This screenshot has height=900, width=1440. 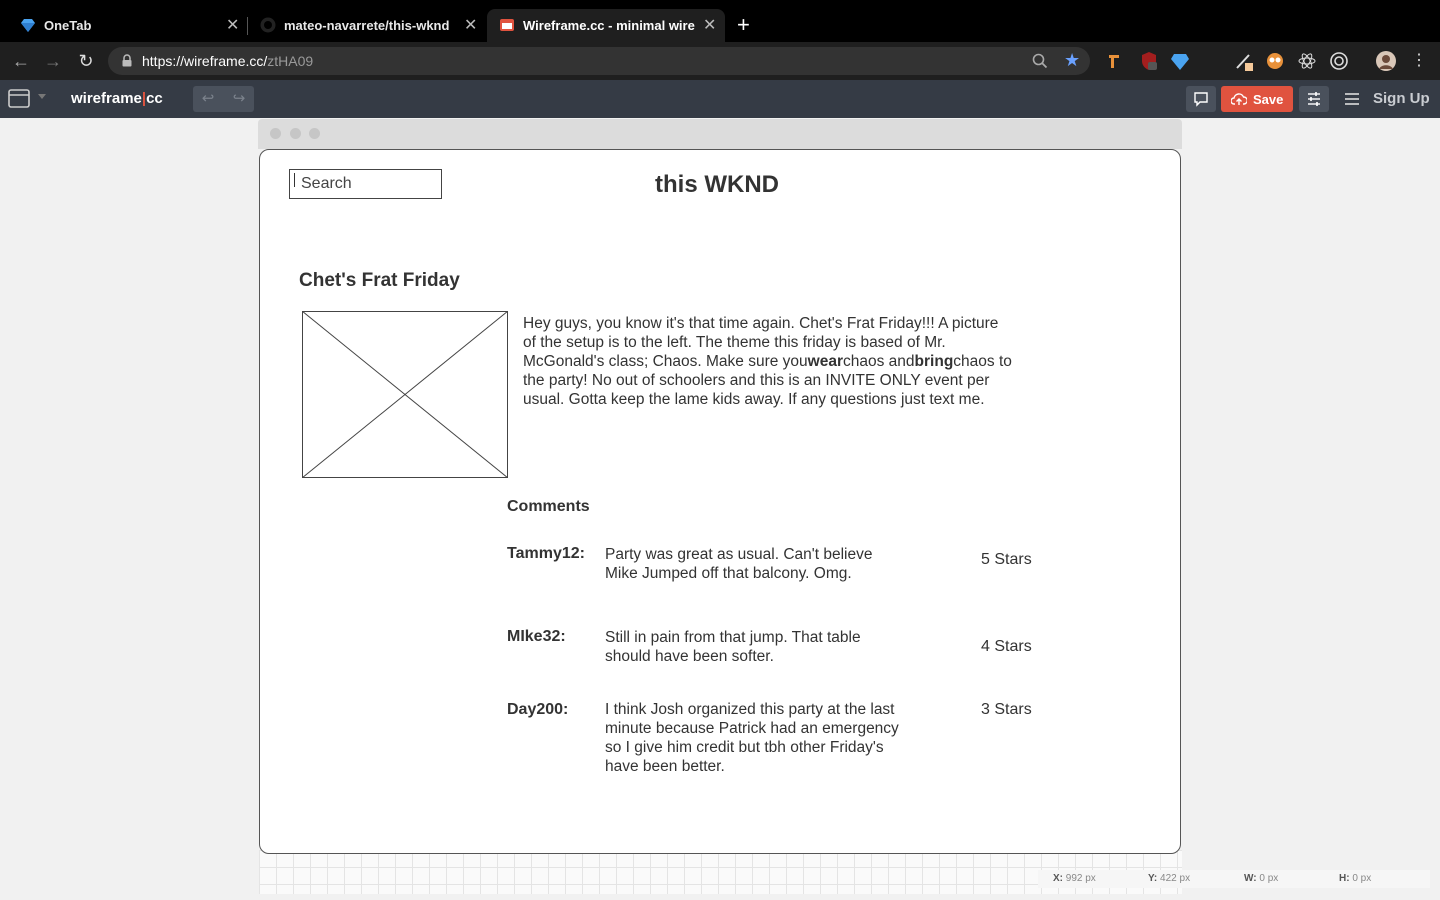 What do you see at coordinates (86, 61) in the screenshot?
I see `reload-icon: ↻` at bounding box center [86, 61].